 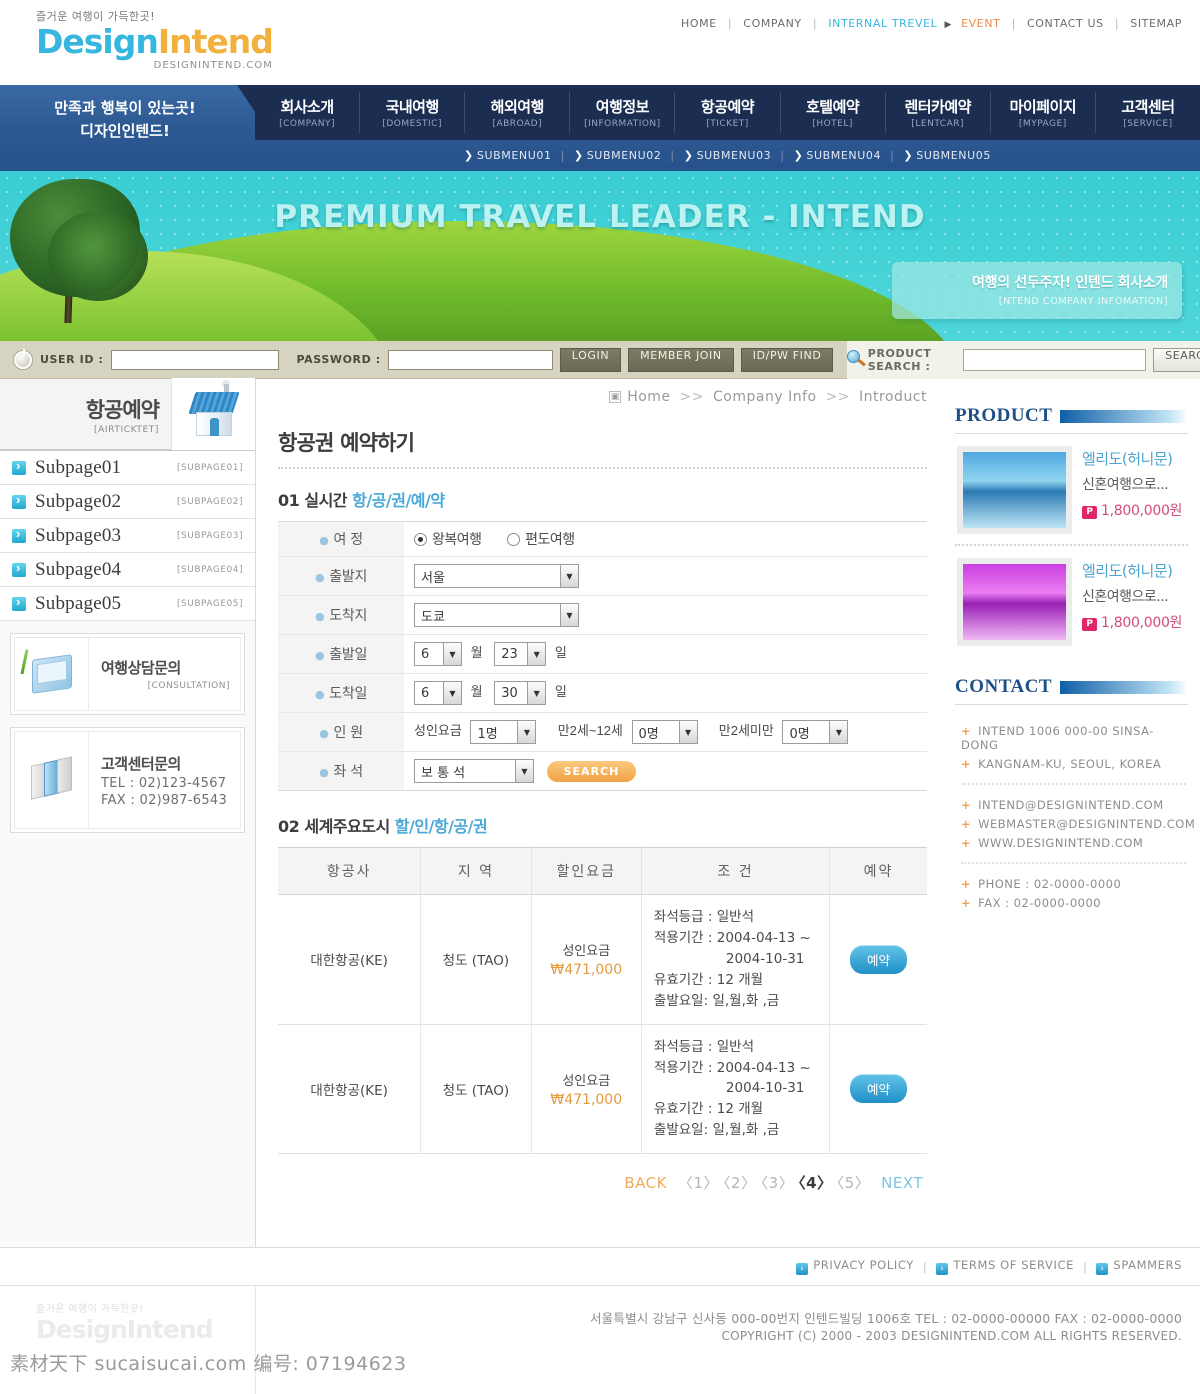 I want to click on main-menu-item-2: 국내여행 [DOMESTIC], so click(x=413, y=112).